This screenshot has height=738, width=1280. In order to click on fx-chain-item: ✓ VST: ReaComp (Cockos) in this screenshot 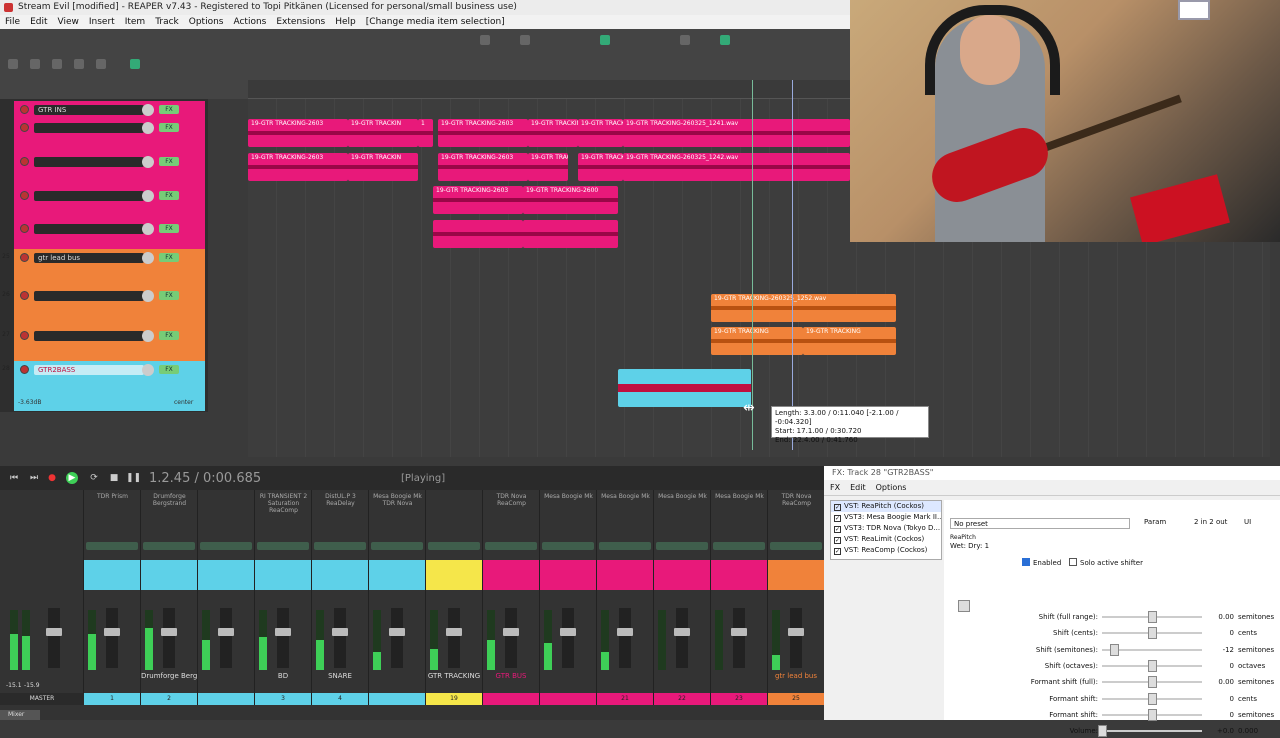, I will do `click(886, 550)`.